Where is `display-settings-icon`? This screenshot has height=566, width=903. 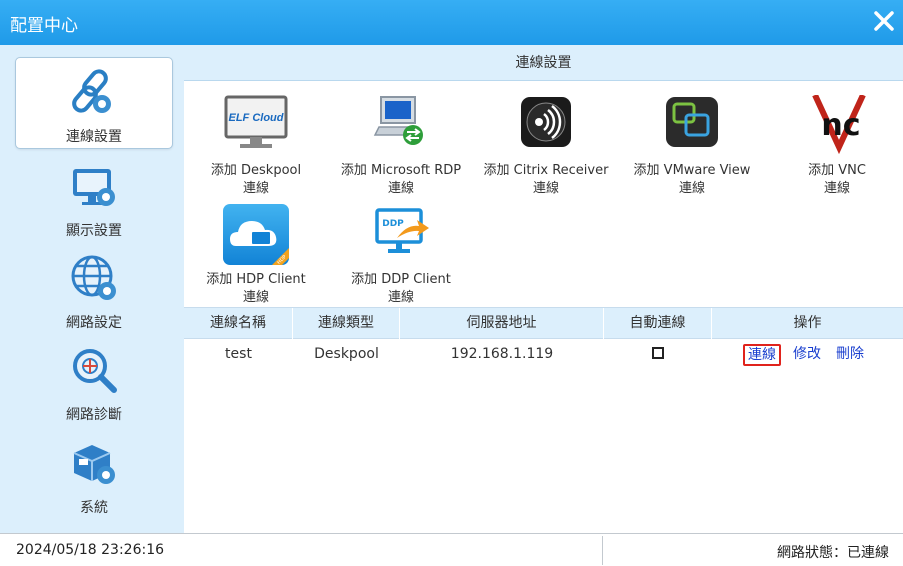
display-settings-icon is located at coordinates (95, 187).